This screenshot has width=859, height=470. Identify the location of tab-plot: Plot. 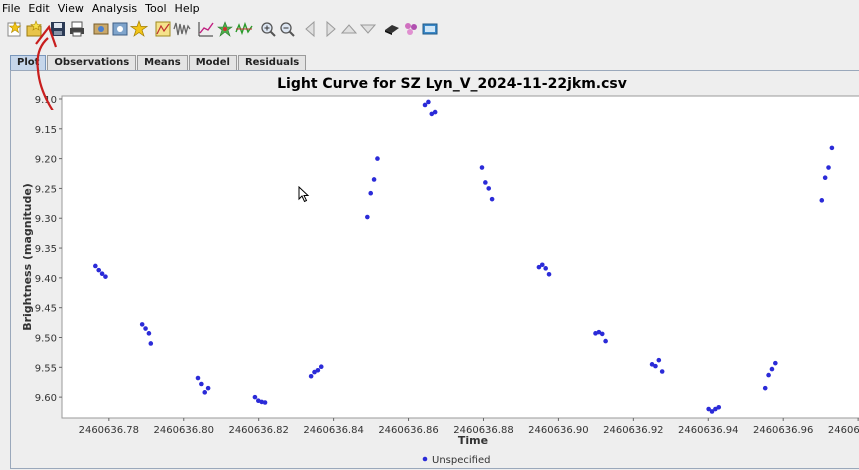
(28, 62).